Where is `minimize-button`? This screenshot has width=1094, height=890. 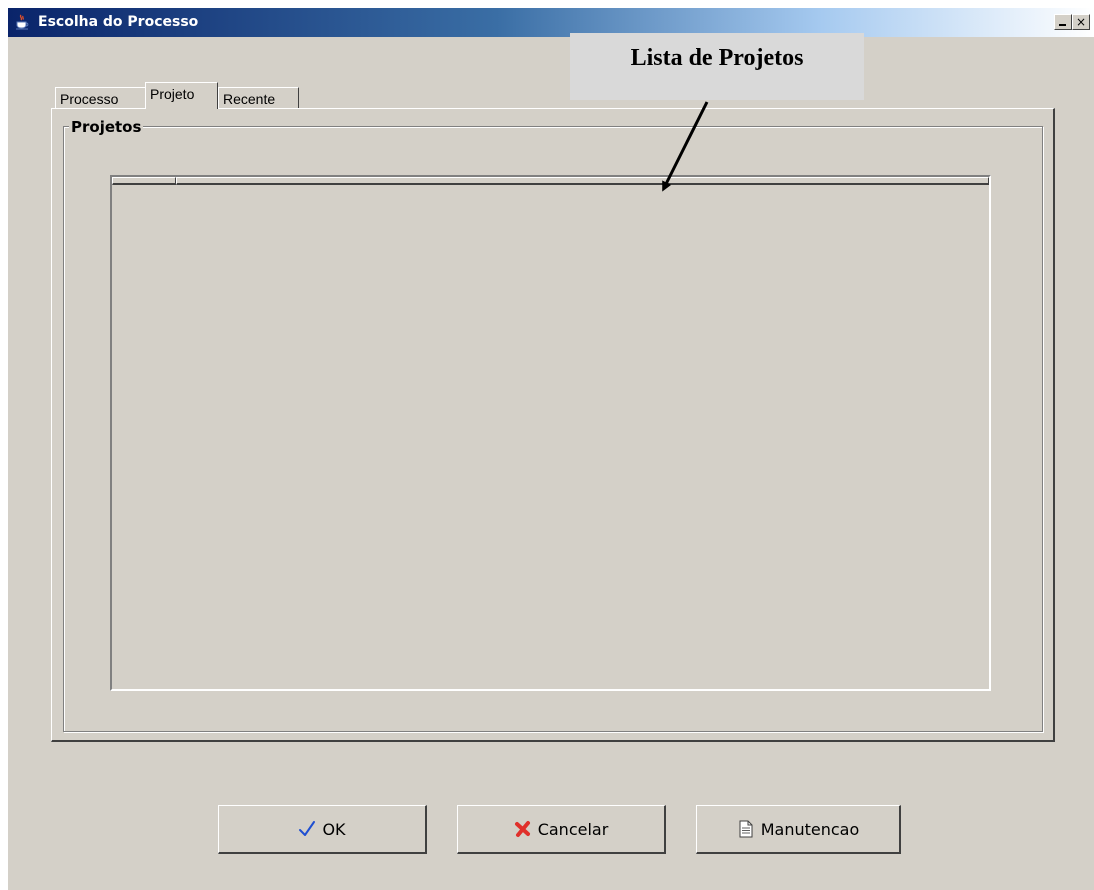
minimize-button is located at coordinates (1063, 22).